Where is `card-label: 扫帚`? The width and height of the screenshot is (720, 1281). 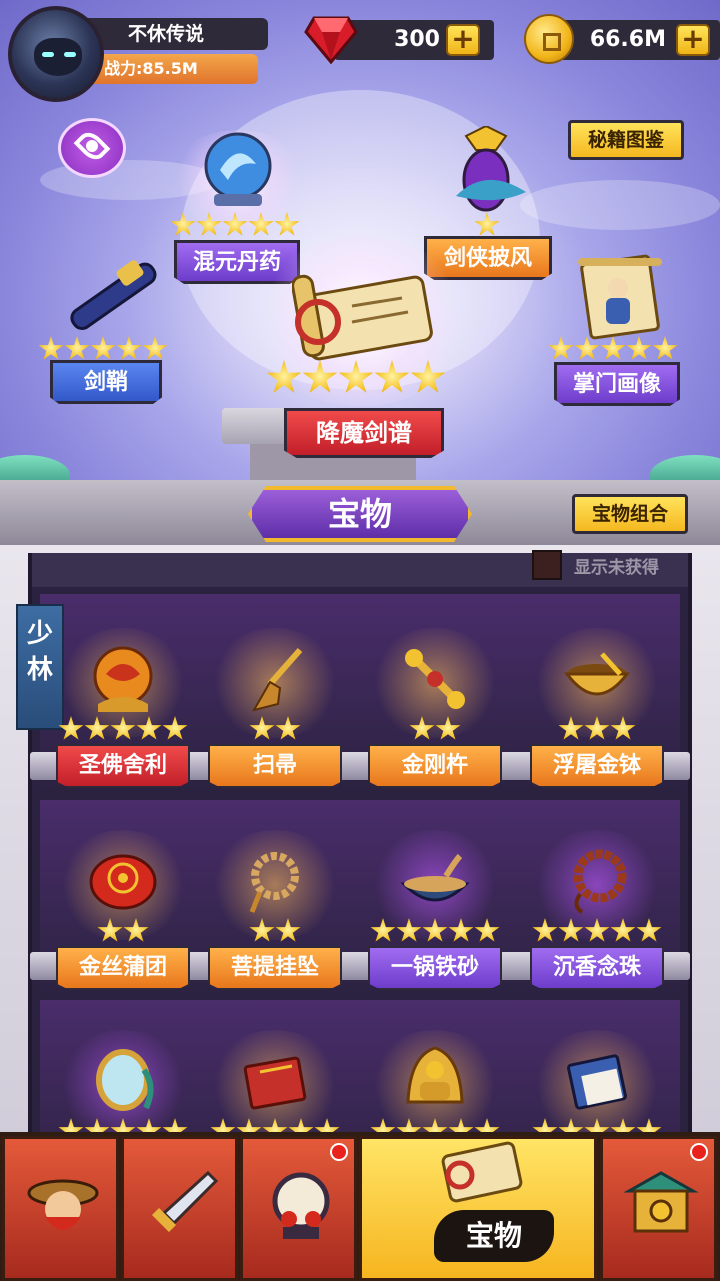 card-label: 扫帚 is located at coordinates (275, 766).